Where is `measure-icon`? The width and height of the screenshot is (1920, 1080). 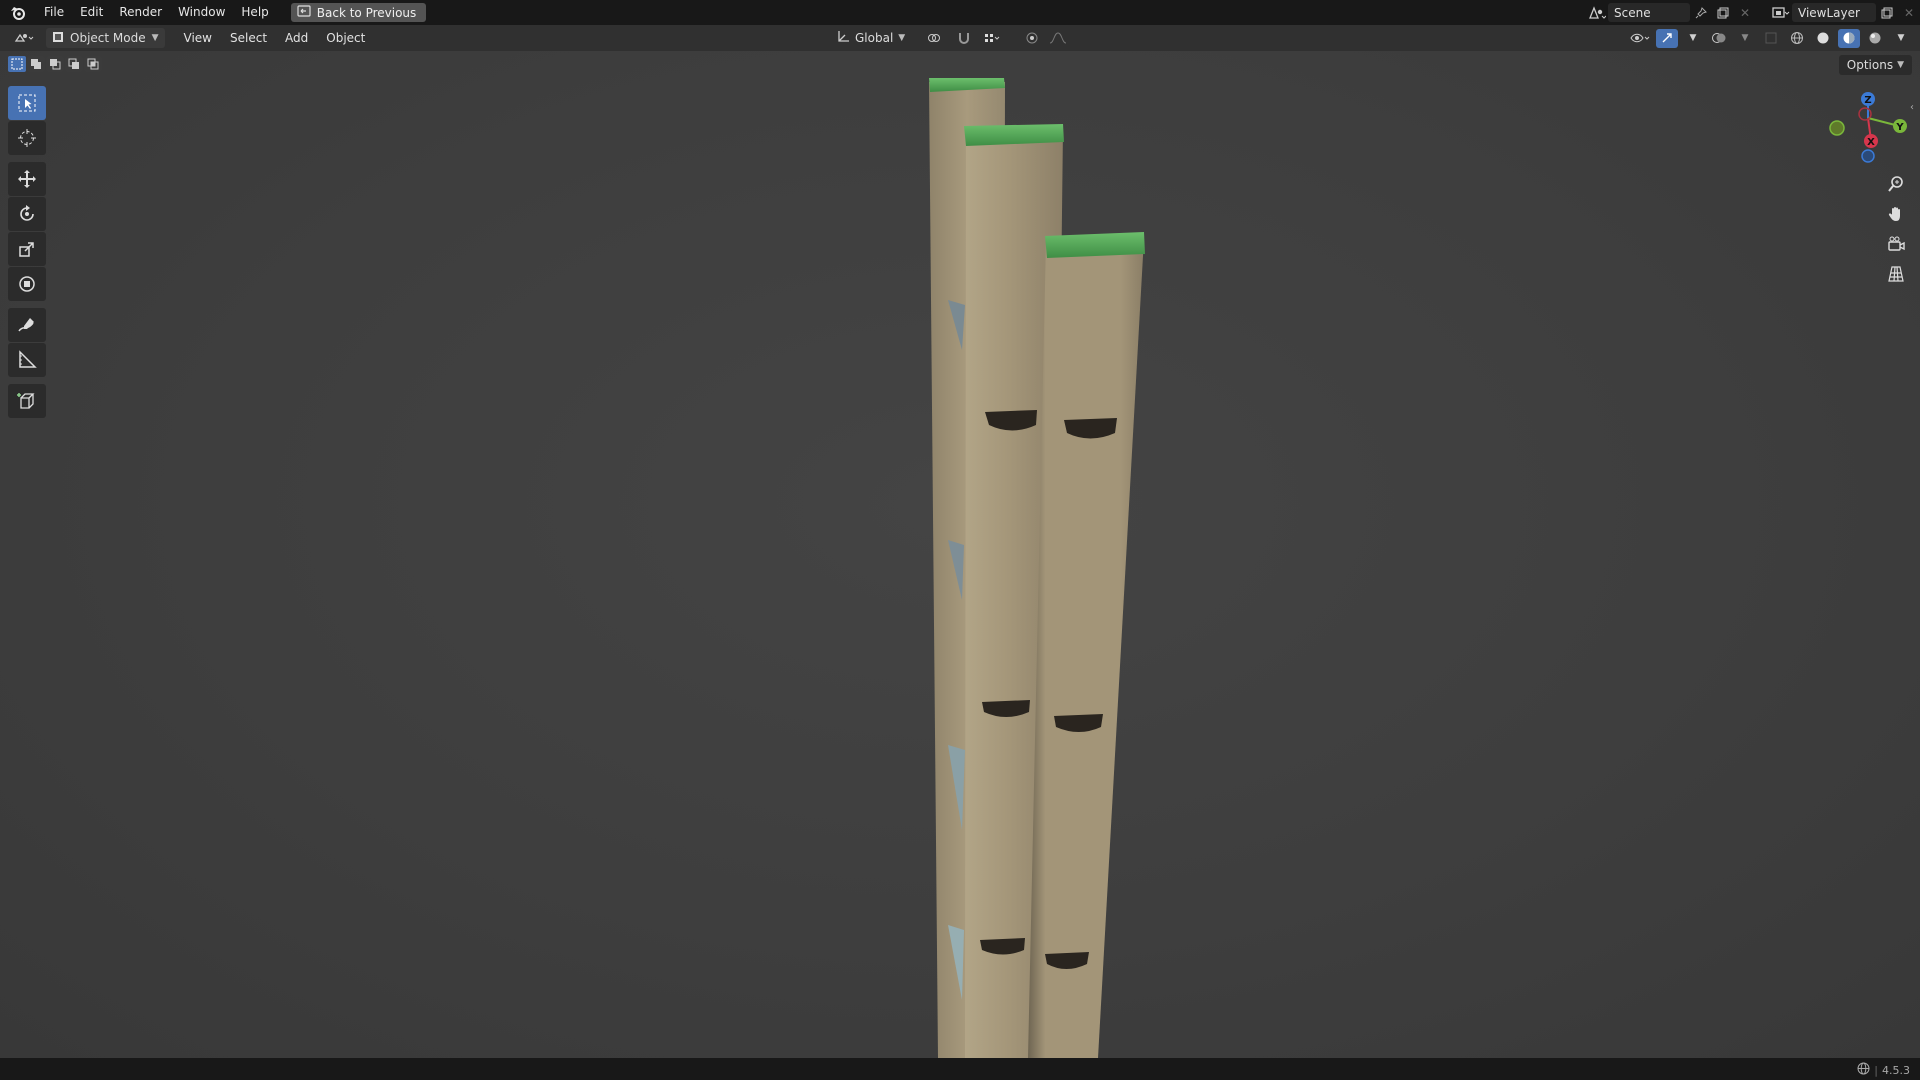 measure-icon is located at coordinates (27, 360).